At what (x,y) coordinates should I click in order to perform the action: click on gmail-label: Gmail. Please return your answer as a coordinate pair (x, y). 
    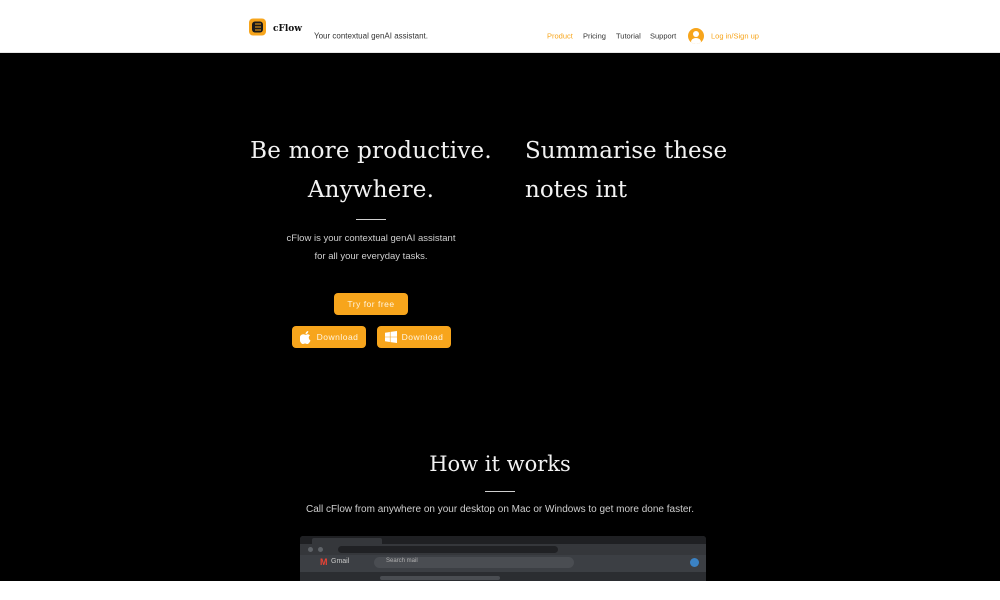
    Looking at the image, I should click on (340, 561).